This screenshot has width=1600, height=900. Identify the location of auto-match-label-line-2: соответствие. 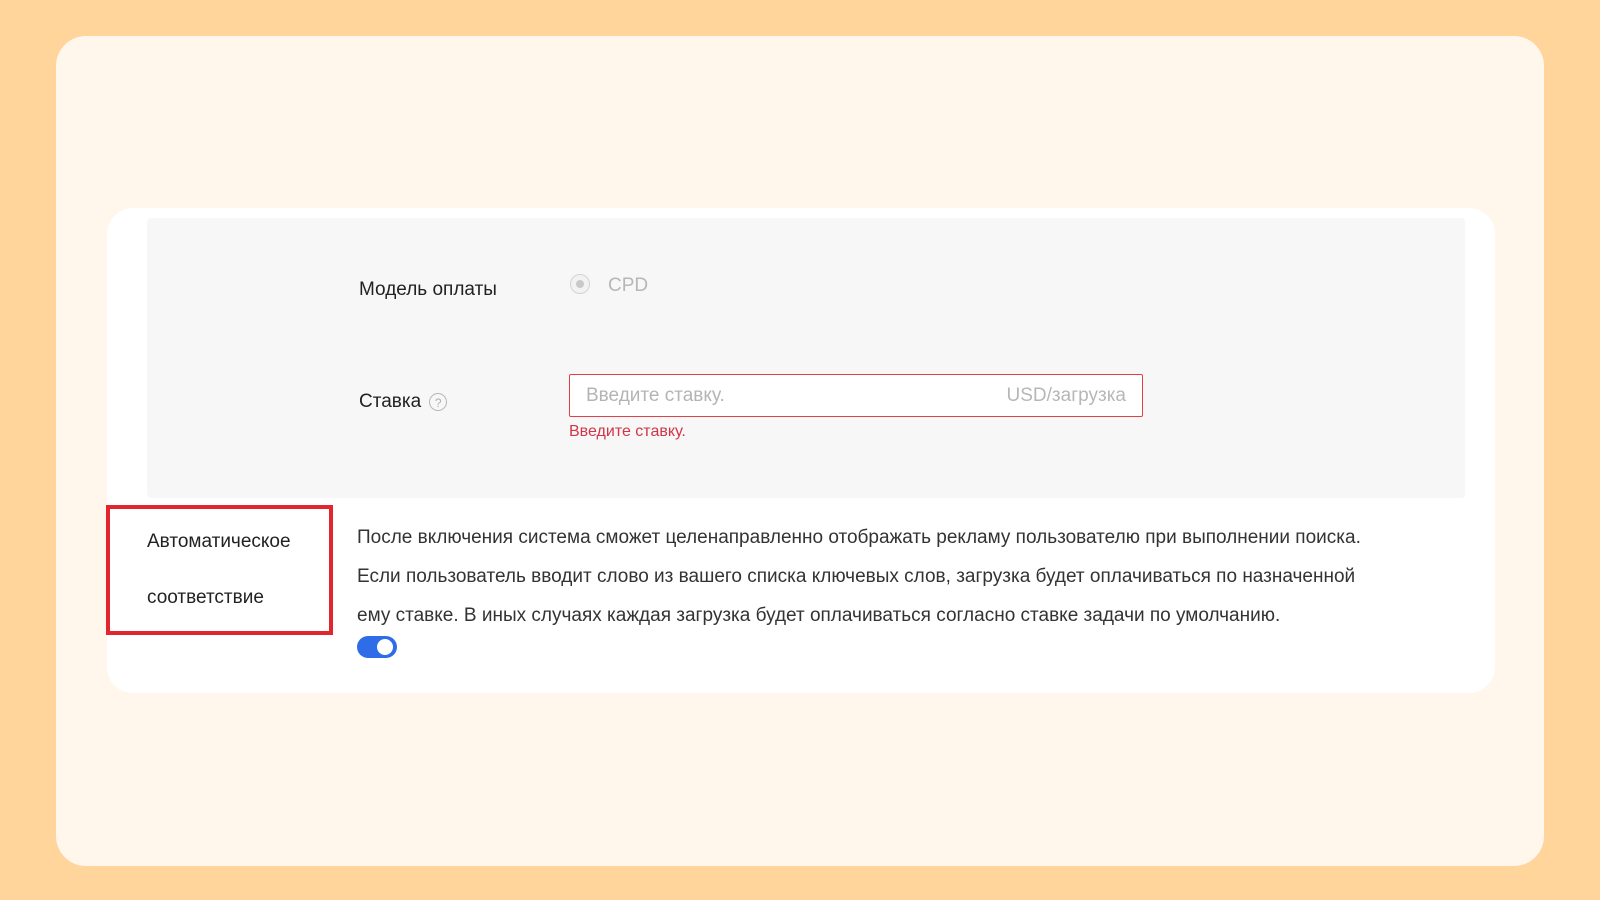
(205, 597).